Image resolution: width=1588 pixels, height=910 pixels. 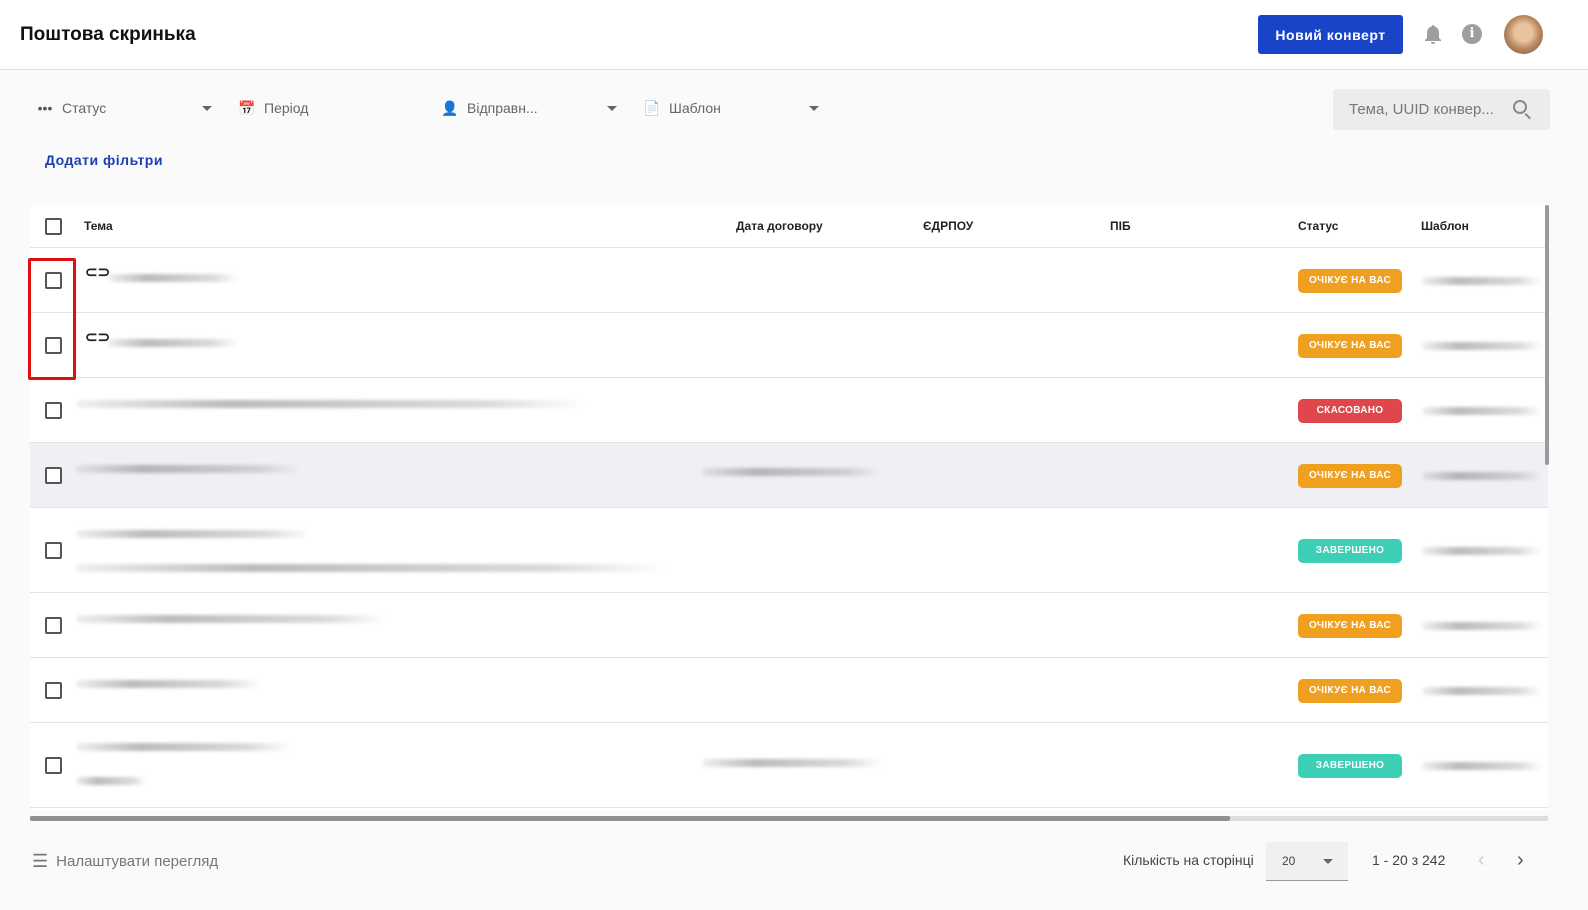 I want to click on column-header-edrpou: ЄДРПОУ, so click(x=948, y=226).